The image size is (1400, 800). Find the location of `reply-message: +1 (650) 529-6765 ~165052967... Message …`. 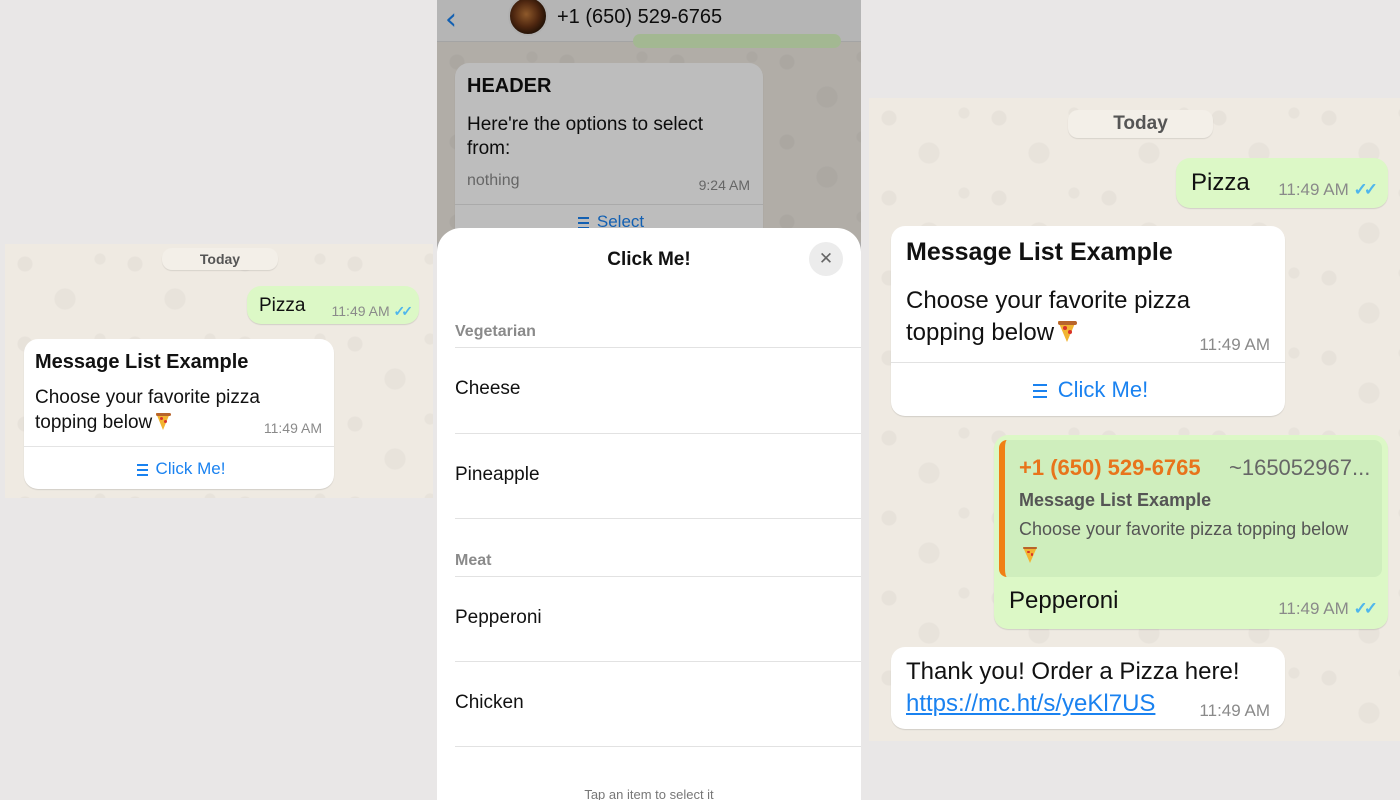

reply-message: +1 (650) 529-6765 ~165052967... Message … is located at coordinates (1191, 532).